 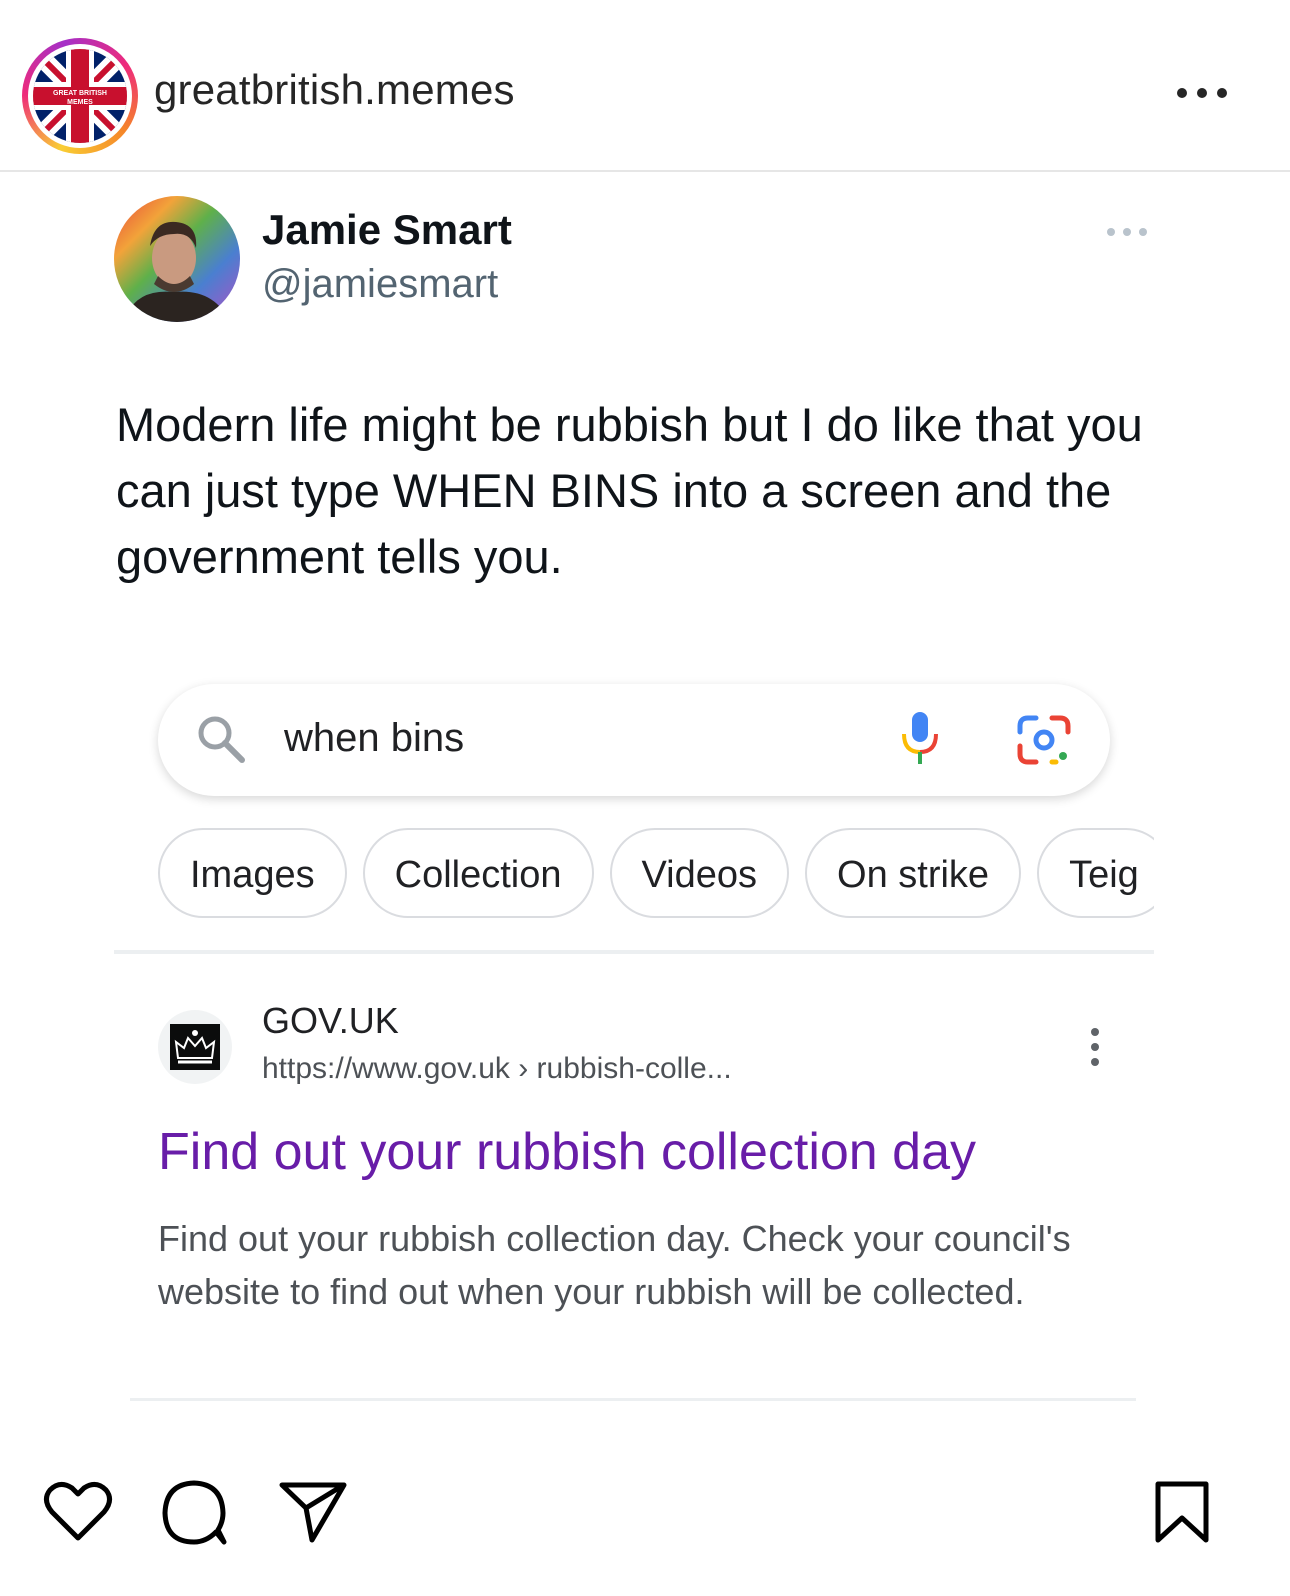 I want to click on google-lens-icon, so click(x=1044, y=740).